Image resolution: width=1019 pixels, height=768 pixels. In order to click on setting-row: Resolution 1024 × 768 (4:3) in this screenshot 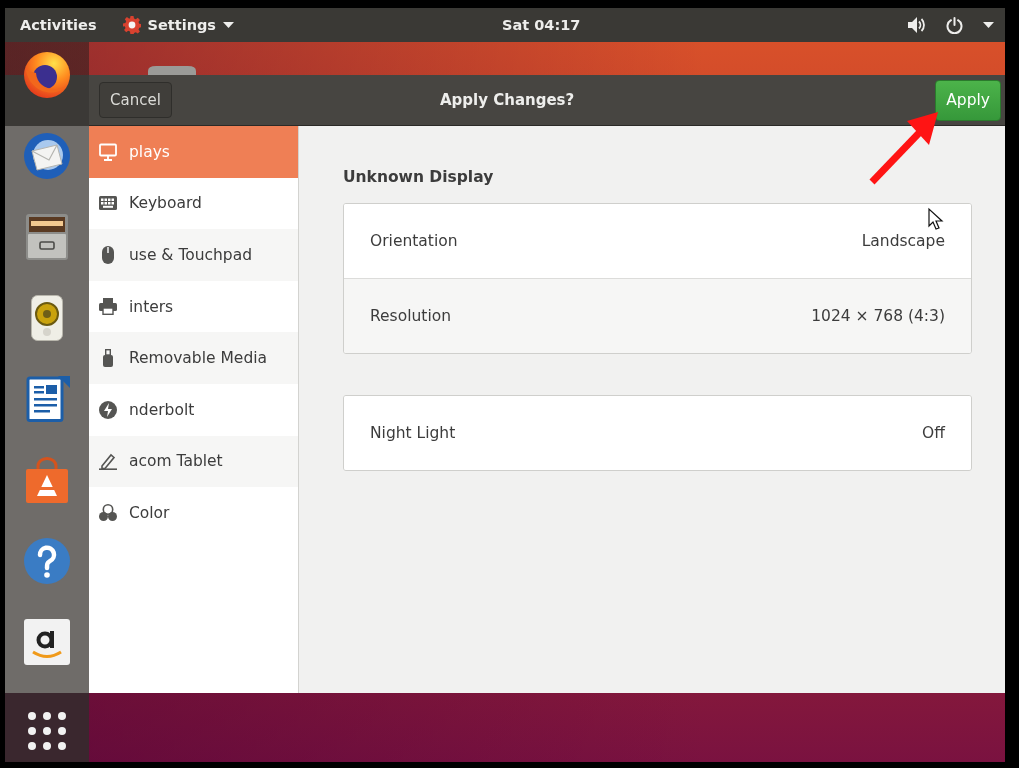, I will do `click(657, 315)`.